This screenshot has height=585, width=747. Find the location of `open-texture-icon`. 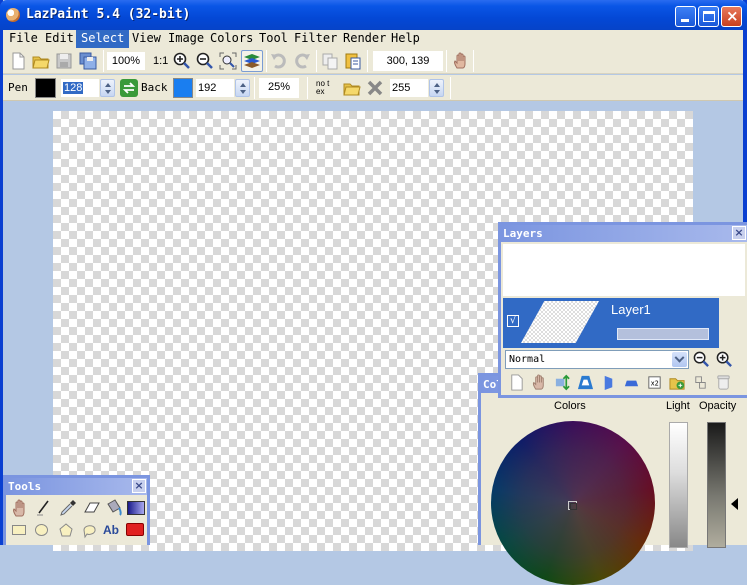

open-texture-icon is located at coordinates (352, 88).